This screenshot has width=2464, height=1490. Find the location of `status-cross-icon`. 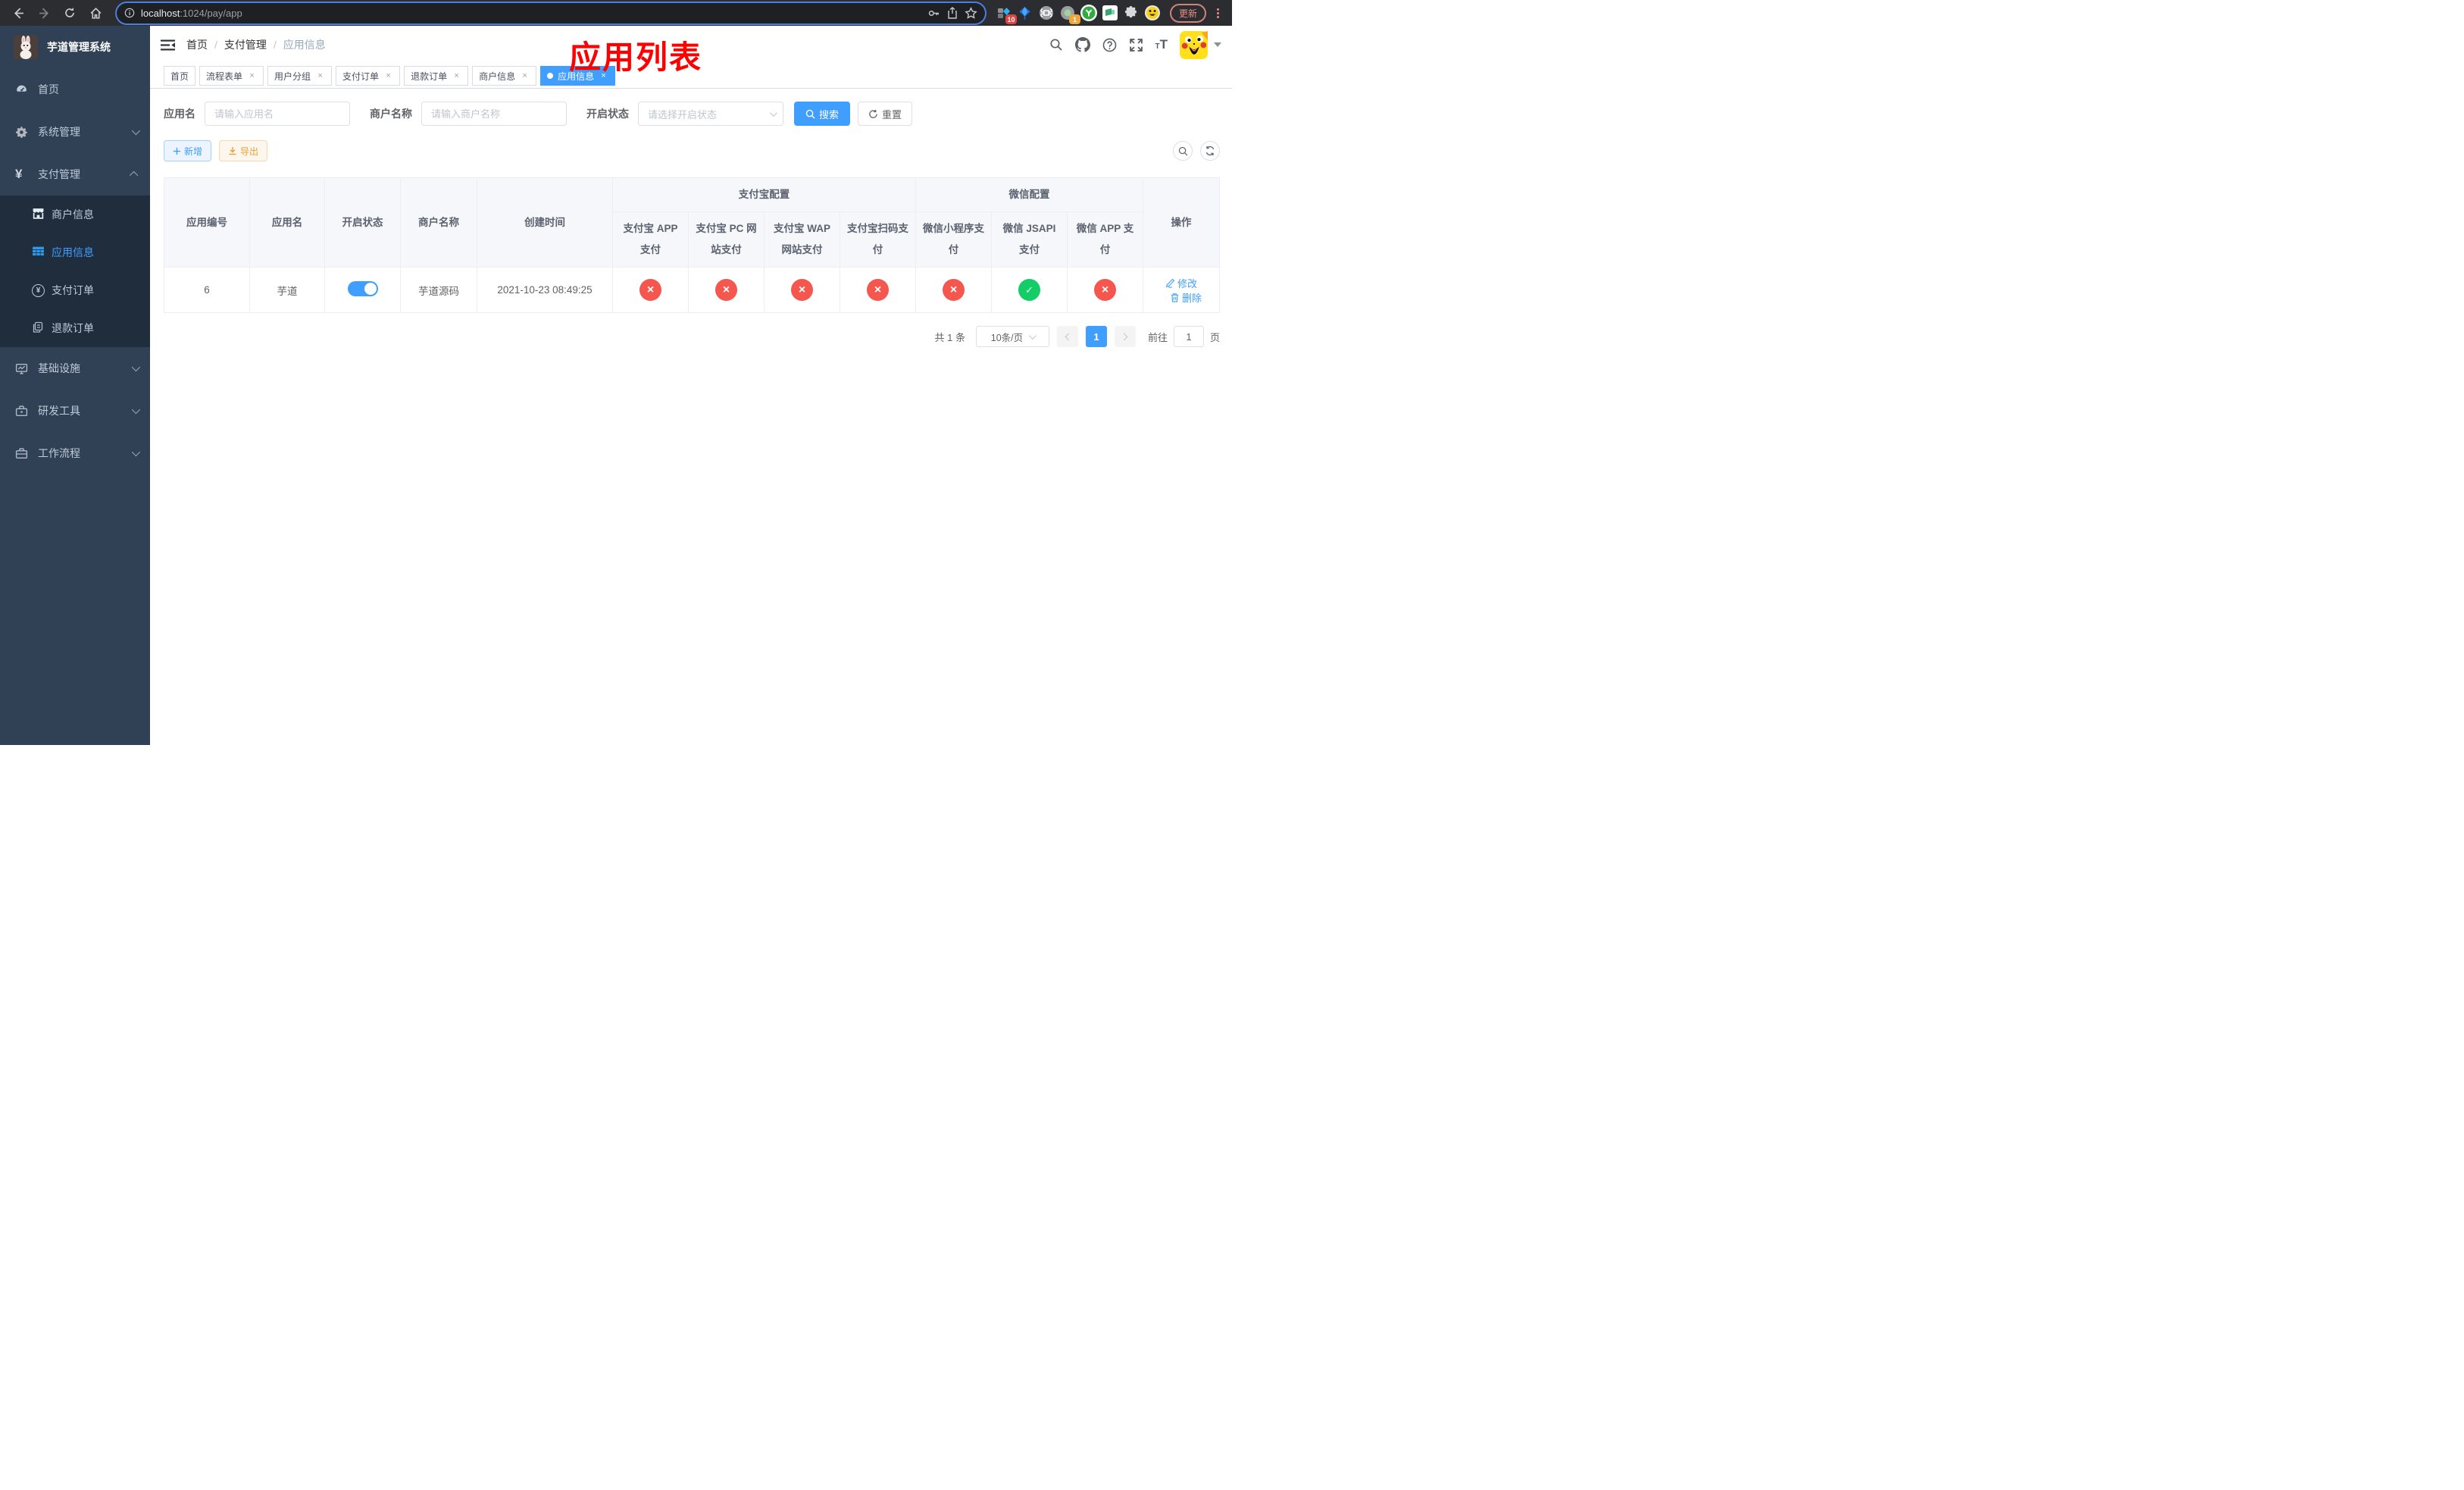

status-cross-icon is located at coordinates (650, 290).